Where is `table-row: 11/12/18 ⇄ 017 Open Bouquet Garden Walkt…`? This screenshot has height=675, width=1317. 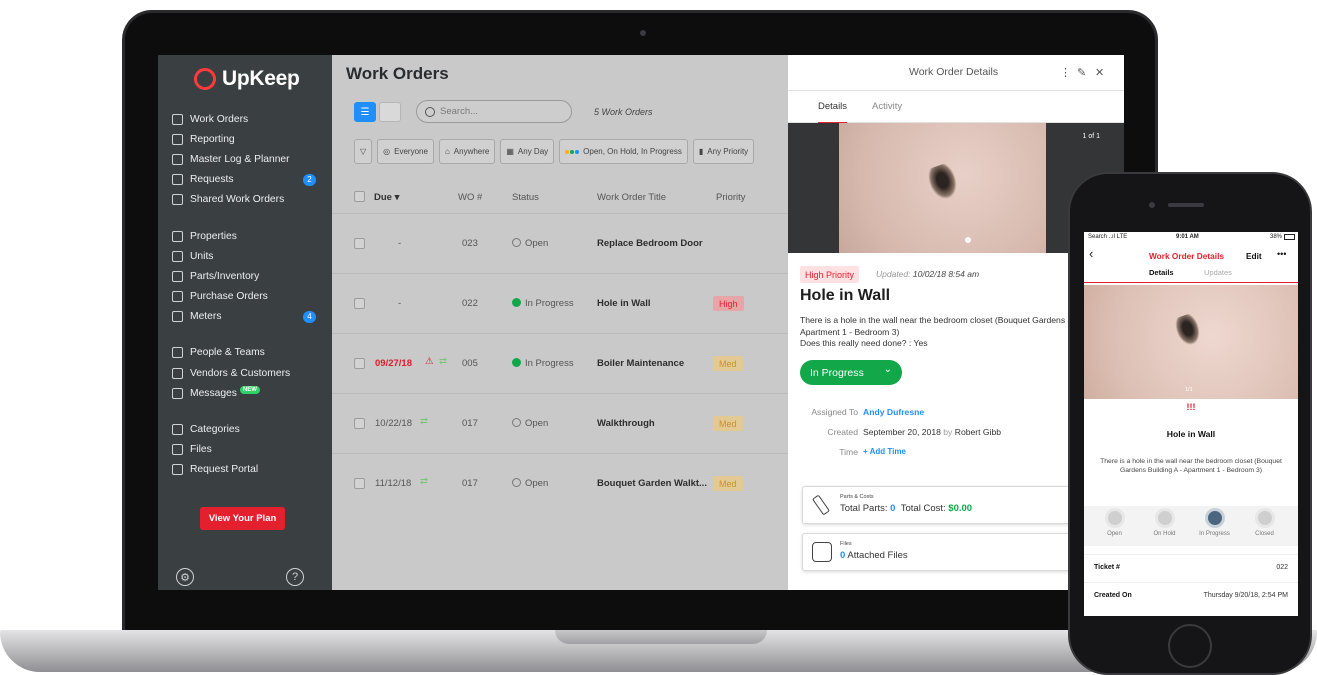 table-row: 11/12/18 ⇄ 017 Open Bouquet Garden Walkt… is located at coordinates (560, 484).